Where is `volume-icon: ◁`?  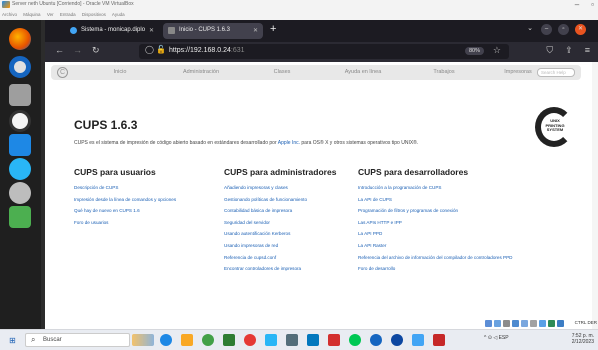 volume-icon: ◁ is located at coordinates (495, 338).